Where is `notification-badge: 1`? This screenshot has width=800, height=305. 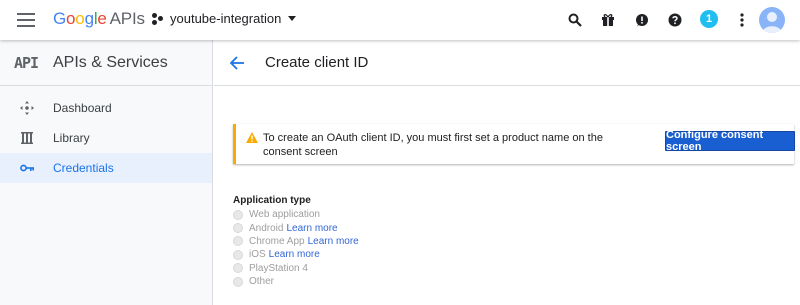
notification-badge: 1 is located at coordinates (709, 19).